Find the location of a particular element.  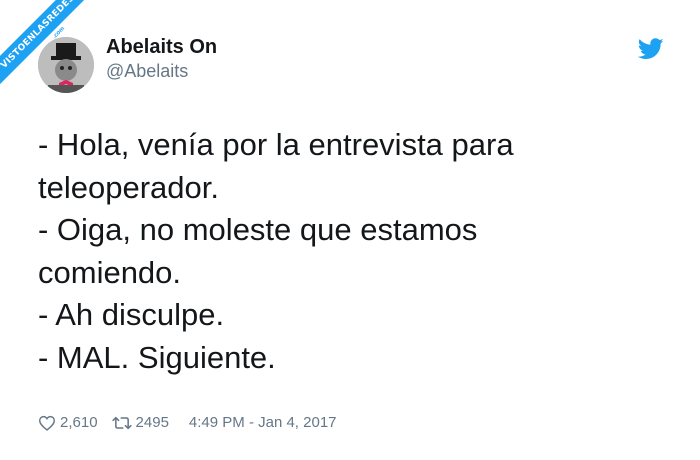

tweet-line: teleoperador. is located at coordinates (128, 187).